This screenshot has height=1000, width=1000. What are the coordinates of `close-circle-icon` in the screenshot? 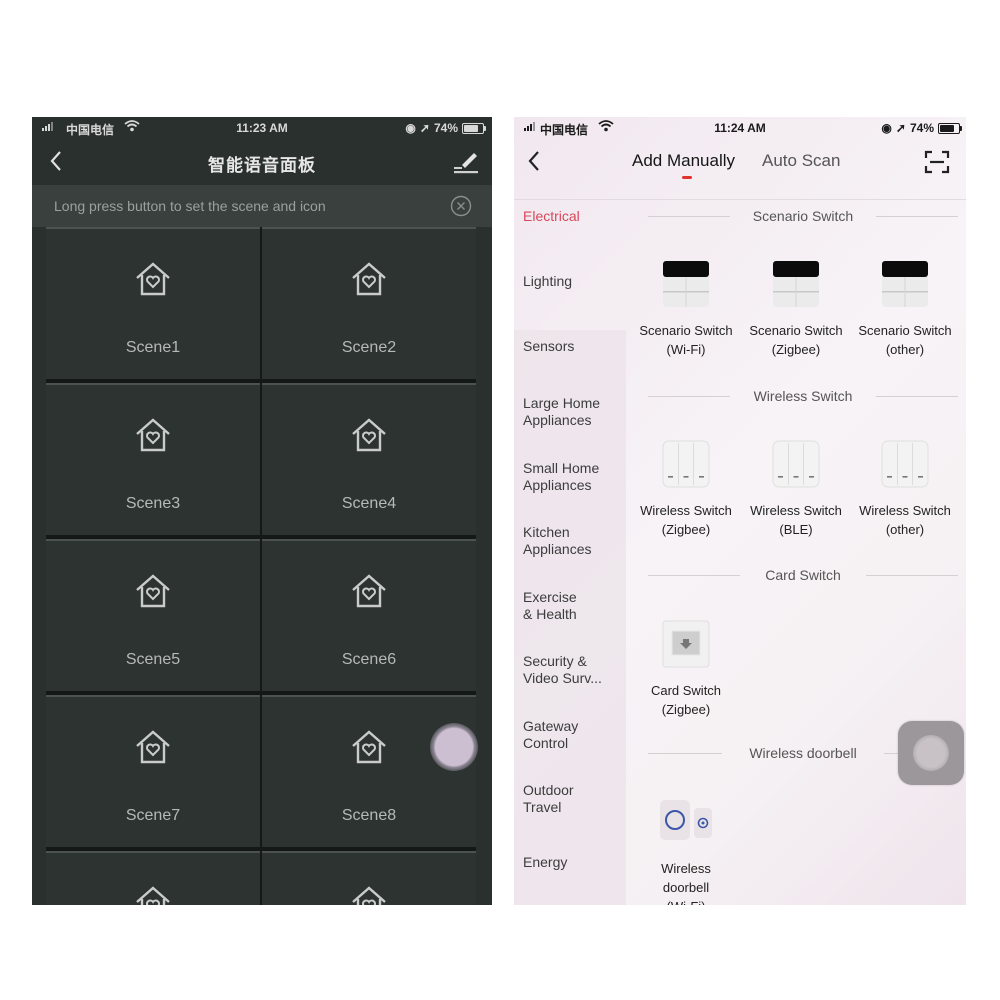 It's located at (461, 206).